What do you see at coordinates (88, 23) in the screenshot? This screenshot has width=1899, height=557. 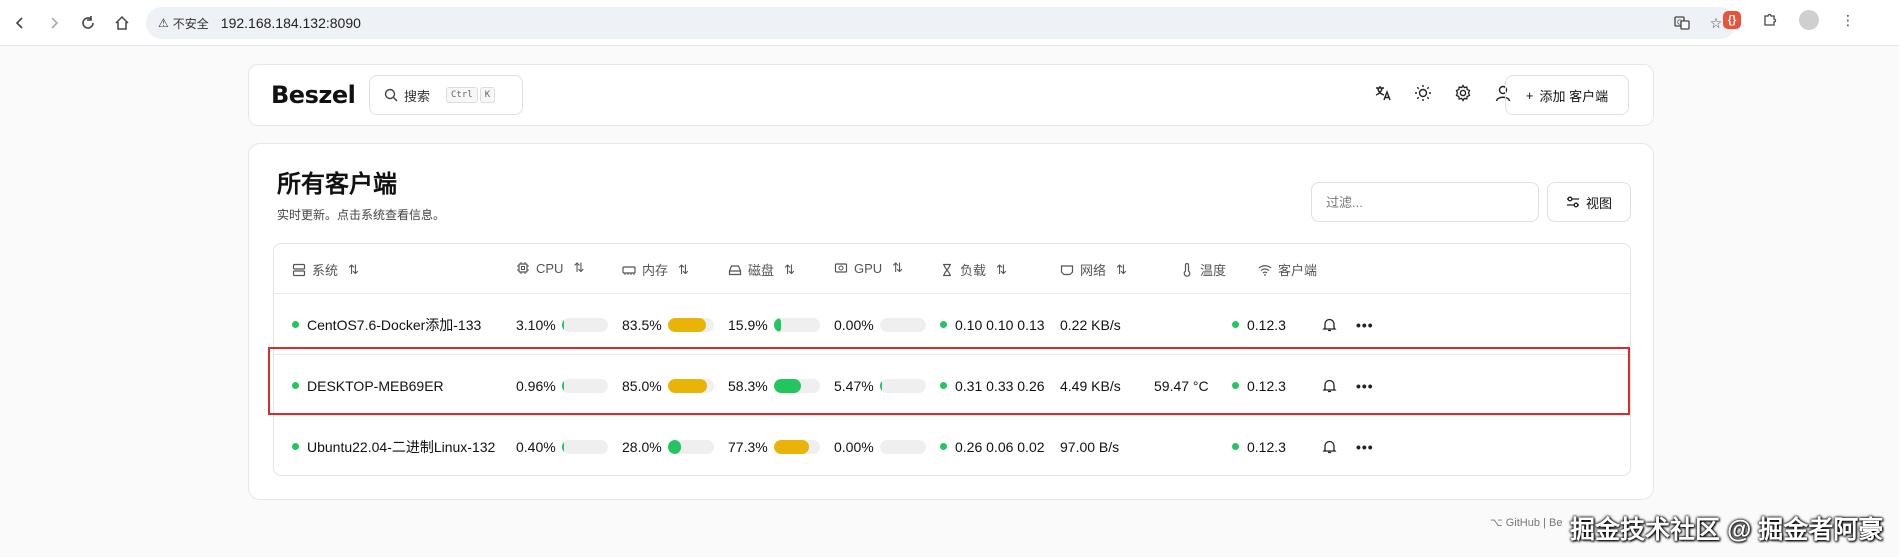 I see `reload-icon` at bounding box center [88, 23].